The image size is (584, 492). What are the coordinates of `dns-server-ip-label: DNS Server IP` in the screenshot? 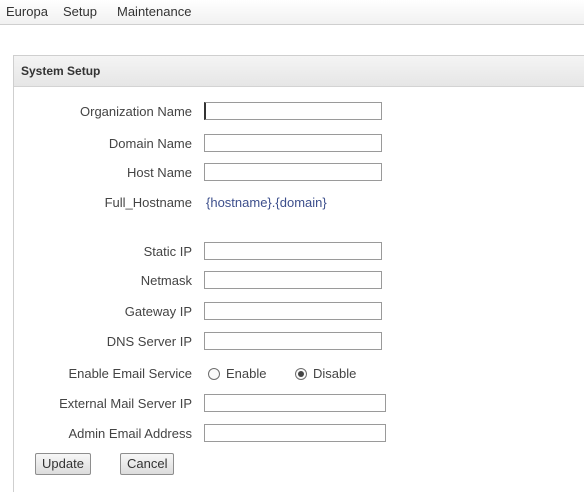 It's located at (149, 341).